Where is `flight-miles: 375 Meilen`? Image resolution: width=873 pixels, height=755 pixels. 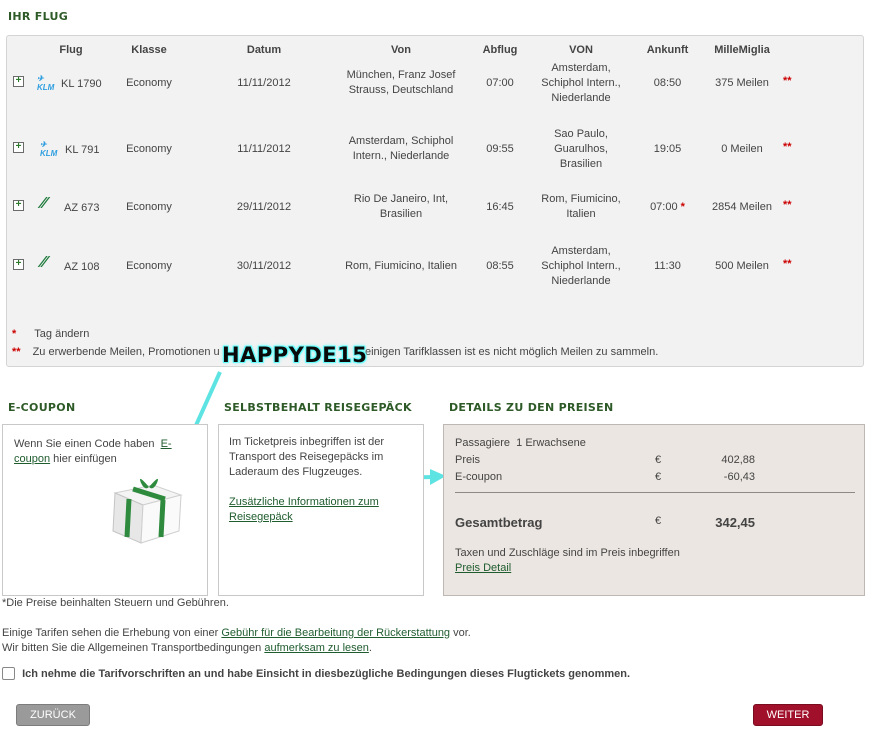 flight-miles: 375 Meilen is located at coordinates (742, 83).